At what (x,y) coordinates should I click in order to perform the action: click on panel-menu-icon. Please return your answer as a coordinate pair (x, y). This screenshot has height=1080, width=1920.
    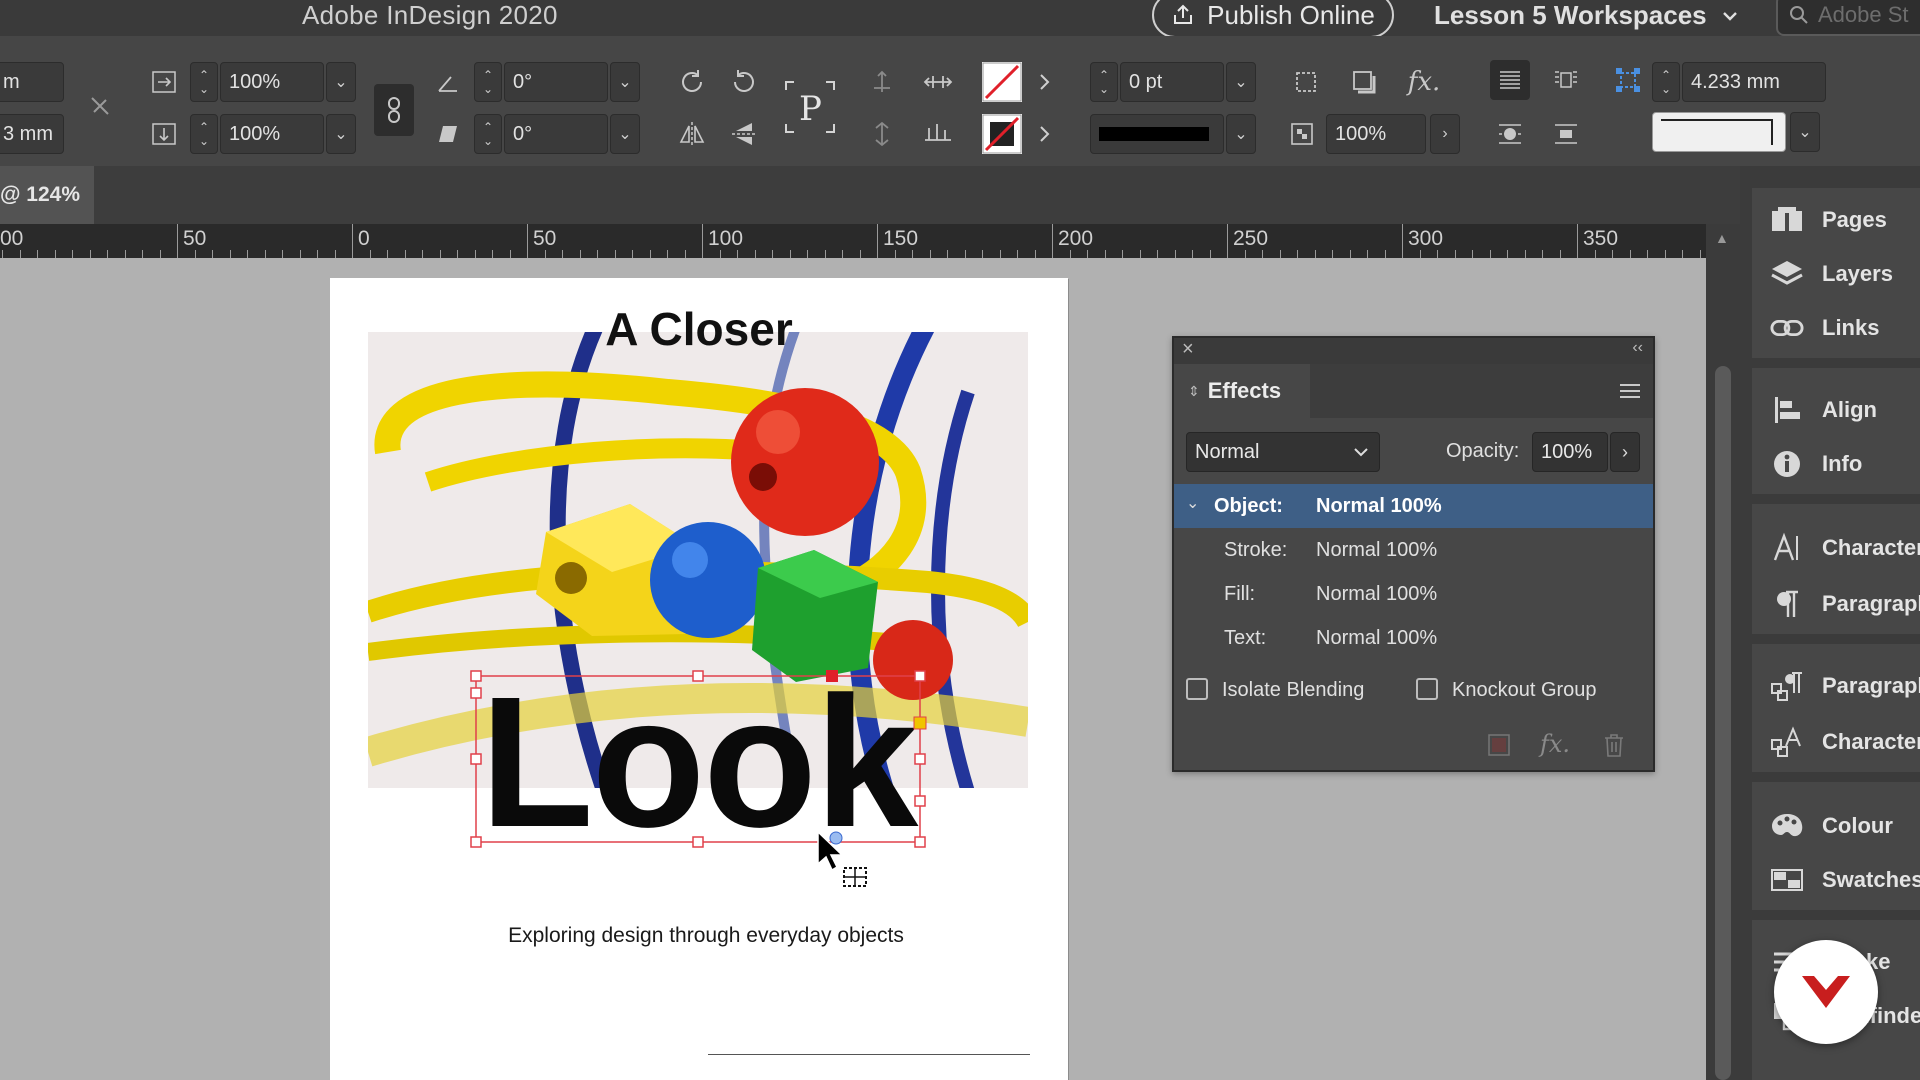
    Looking at the image, I should click on (1630, 391).